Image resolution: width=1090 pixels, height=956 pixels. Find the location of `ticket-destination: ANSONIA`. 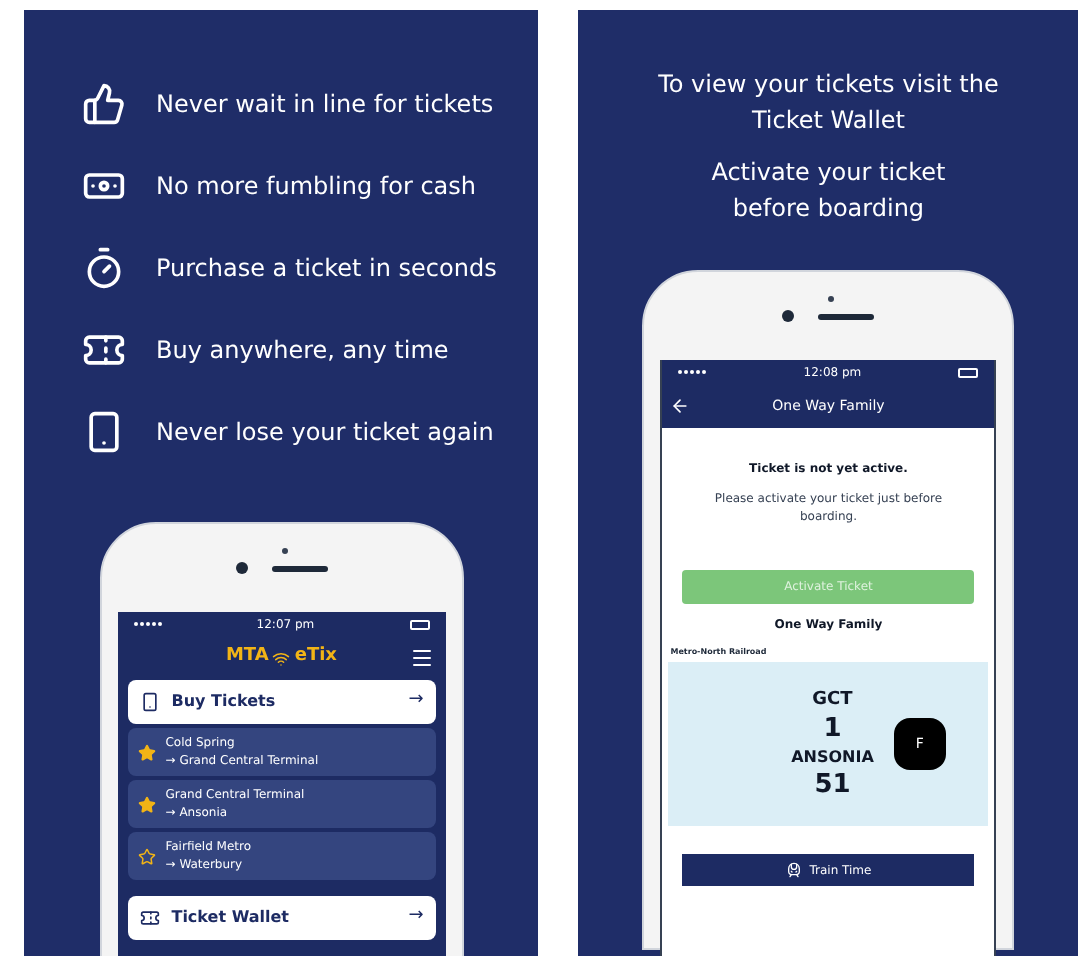

ticket-destination: ANSONIA is located at coordinates (832, 757).